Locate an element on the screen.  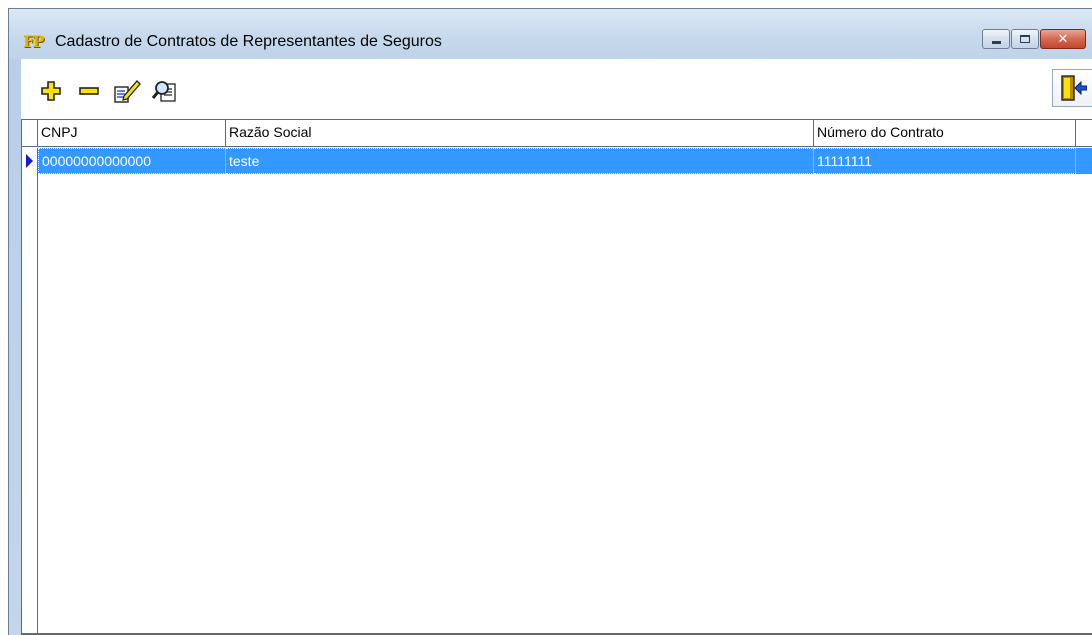
maximize-button is located at coordinates (1025, 39).